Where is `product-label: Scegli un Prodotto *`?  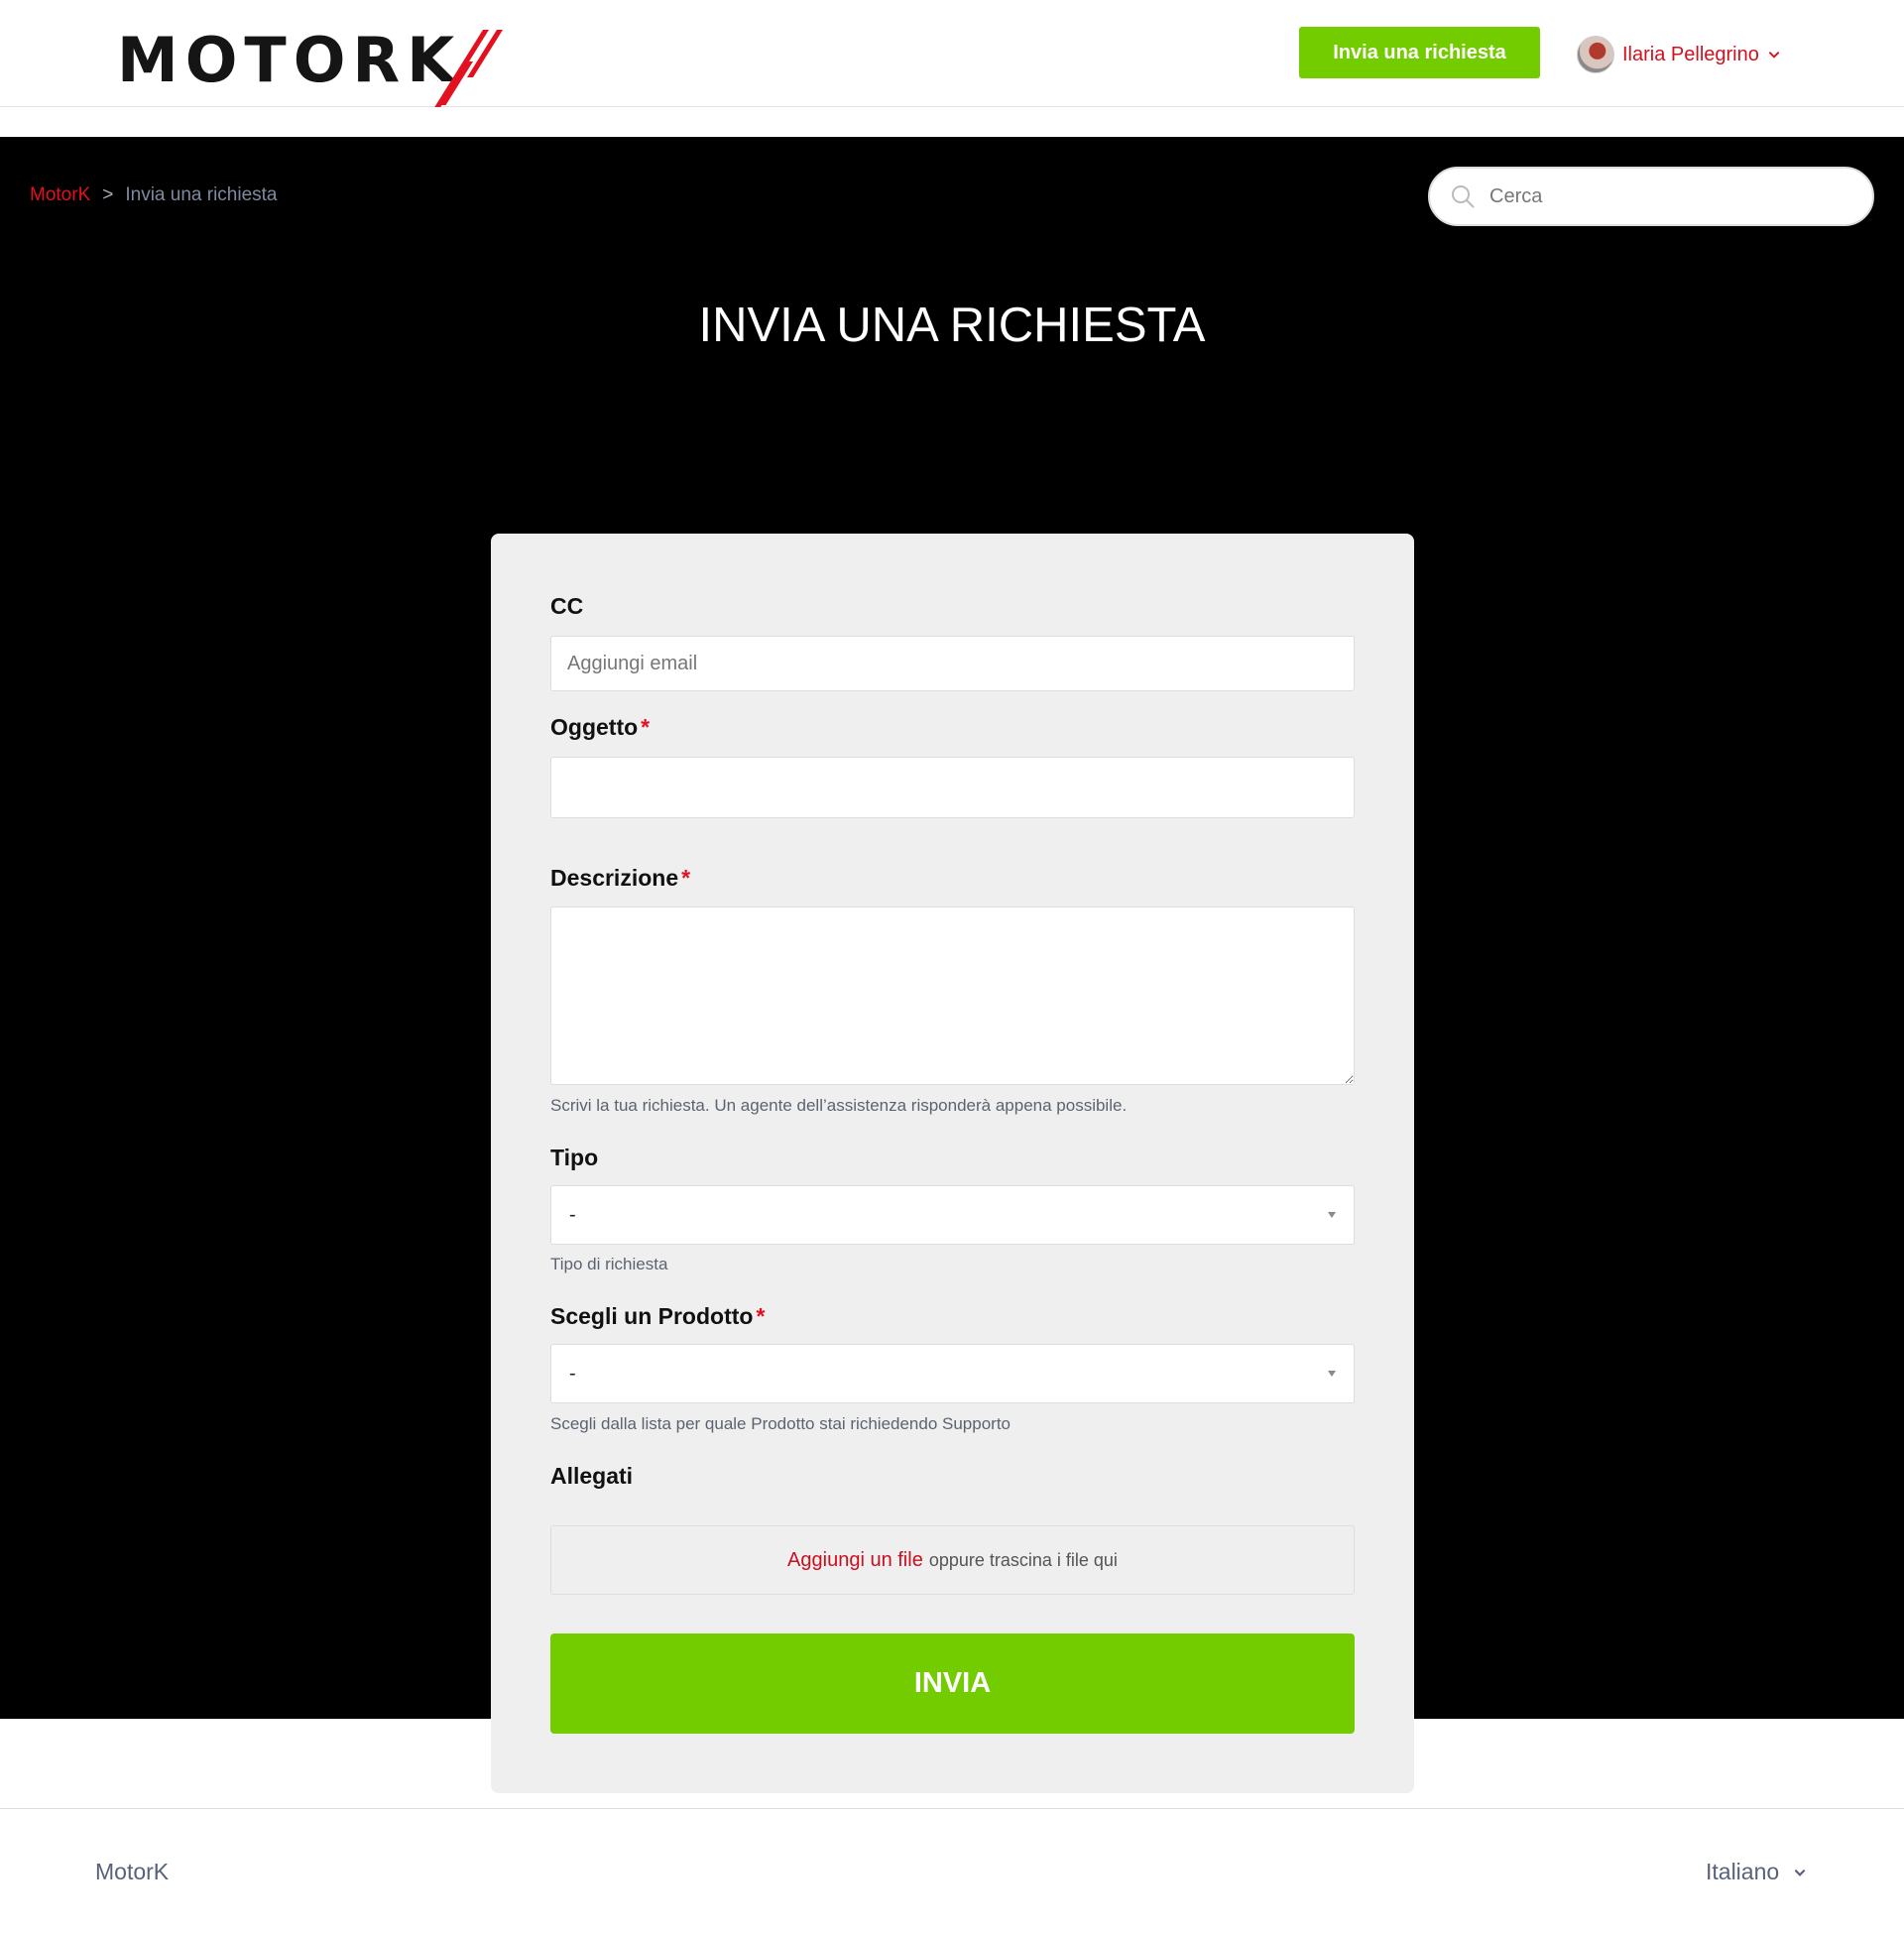
product-label: Scegli un Prodotto * is located at coordinates (658, 1316).